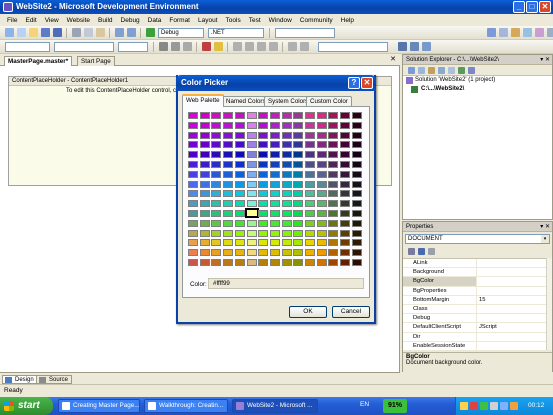  Describe the element at coordinates (218, 46) in the screenshot. I see `back-color-icon` at that location.